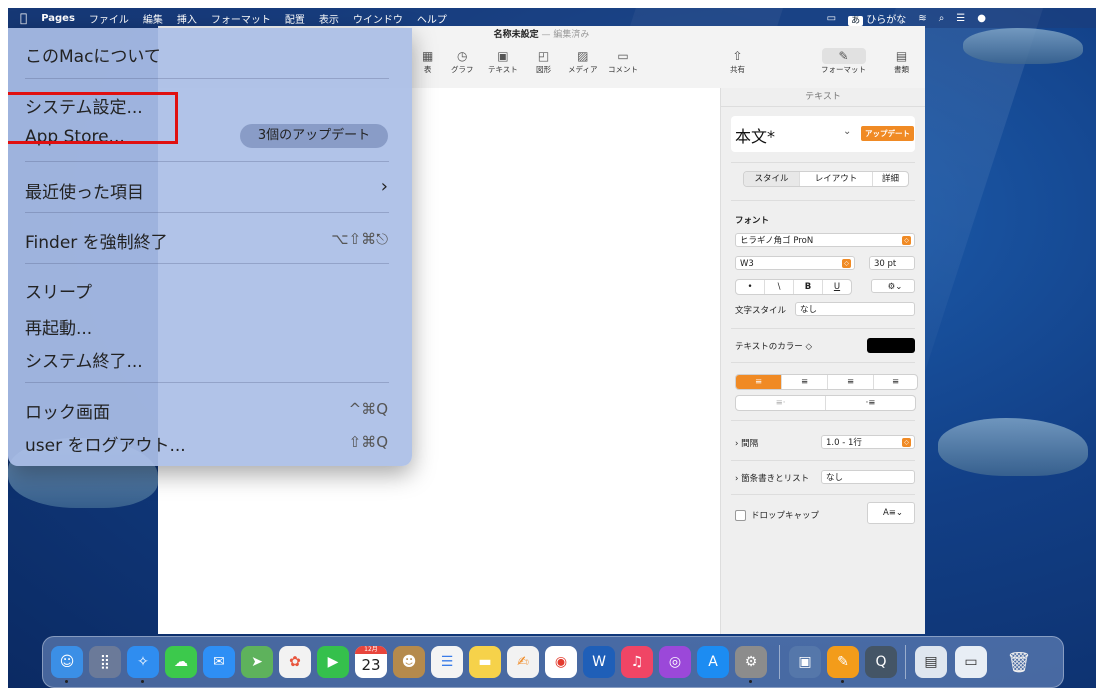 The height and width of the screenshot is (696, 1104). Describe the element at coordinates (561, 662) in the screenshot. I see `chrome-icon: ◉` at that location.